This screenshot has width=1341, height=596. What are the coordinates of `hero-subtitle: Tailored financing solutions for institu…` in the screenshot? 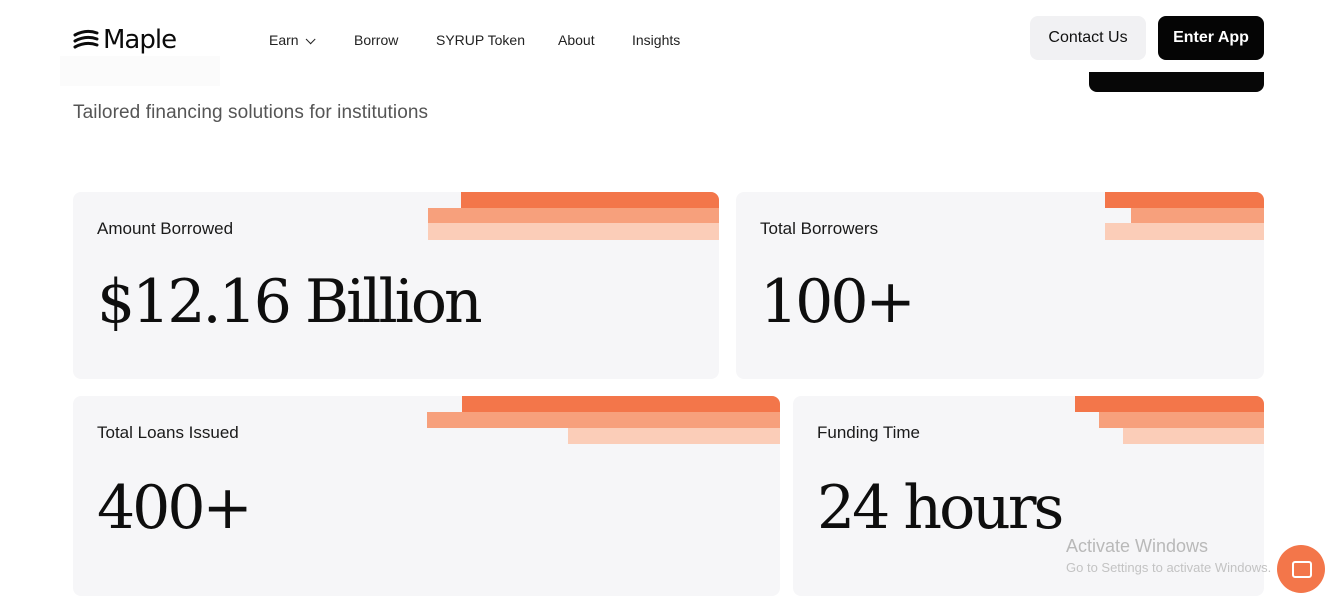 It's located at (251, 112).